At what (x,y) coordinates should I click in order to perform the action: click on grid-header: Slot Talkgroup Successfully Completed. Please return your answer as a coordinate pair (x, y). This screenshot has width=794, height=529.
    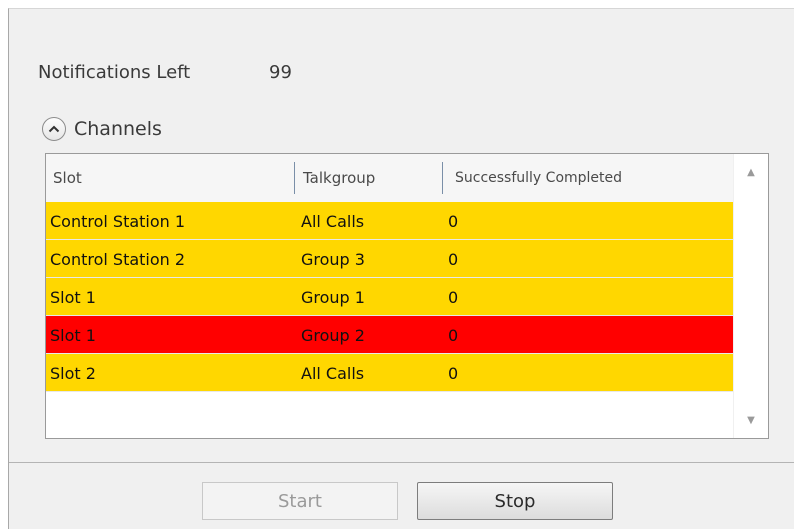
    Looking at the image, I should click on (390, 178).